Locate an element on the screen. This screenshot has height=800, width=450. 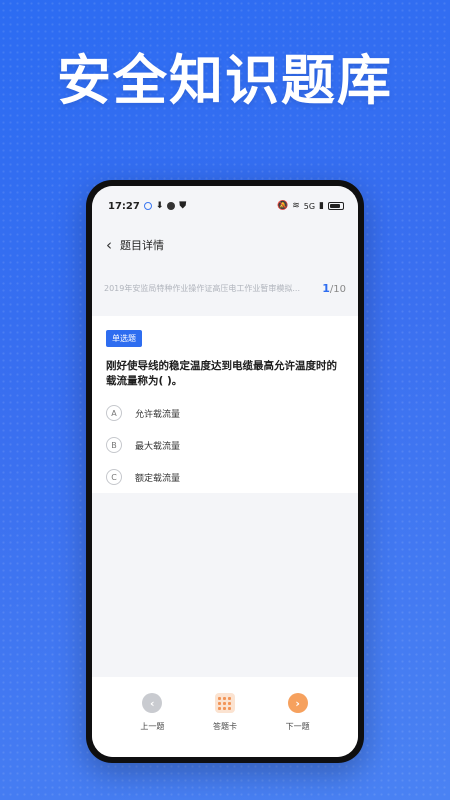
option-c: C 额定载流量 is located at coordinates (225, 477).